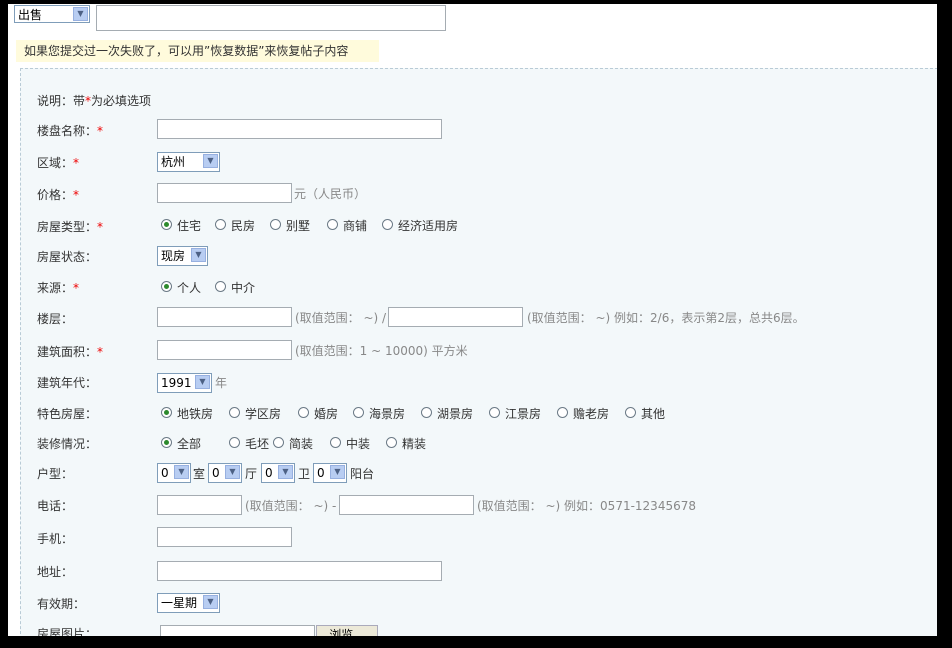  What do you see at coordinates (243, 226) in the screenshot?
I see `house_type-option-label: 民房` at bounding box center [243, 226].